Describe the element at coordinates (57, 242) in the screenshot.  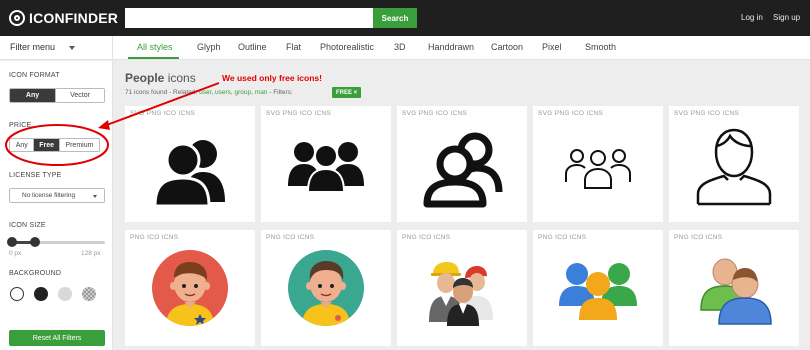
I see `icon-size-slider-track` at that location.